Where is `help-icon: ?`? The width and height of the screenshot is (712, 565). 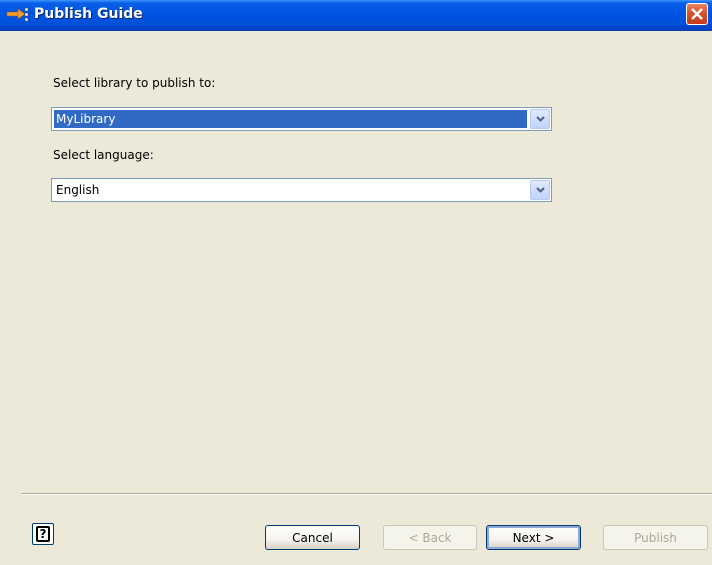
help-icon: ? is located at coordinates (43, 534).